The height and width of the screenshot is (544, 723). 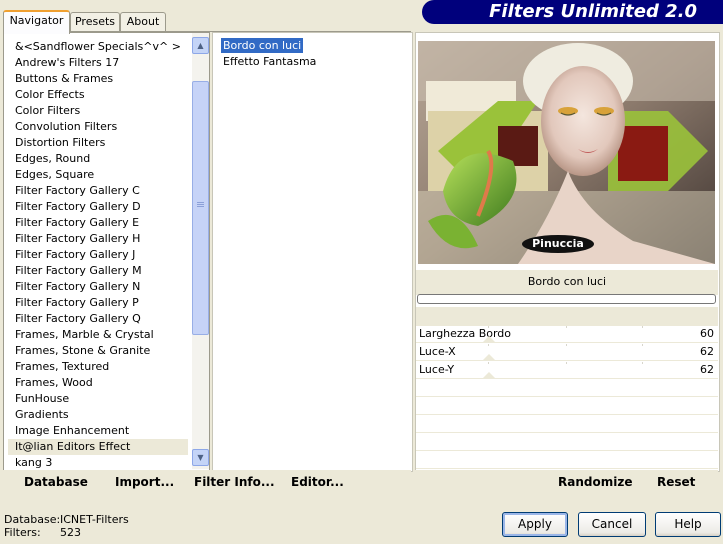 I want to click on category-item: Filter Factory Gallery E, so click(x=98, y=223).